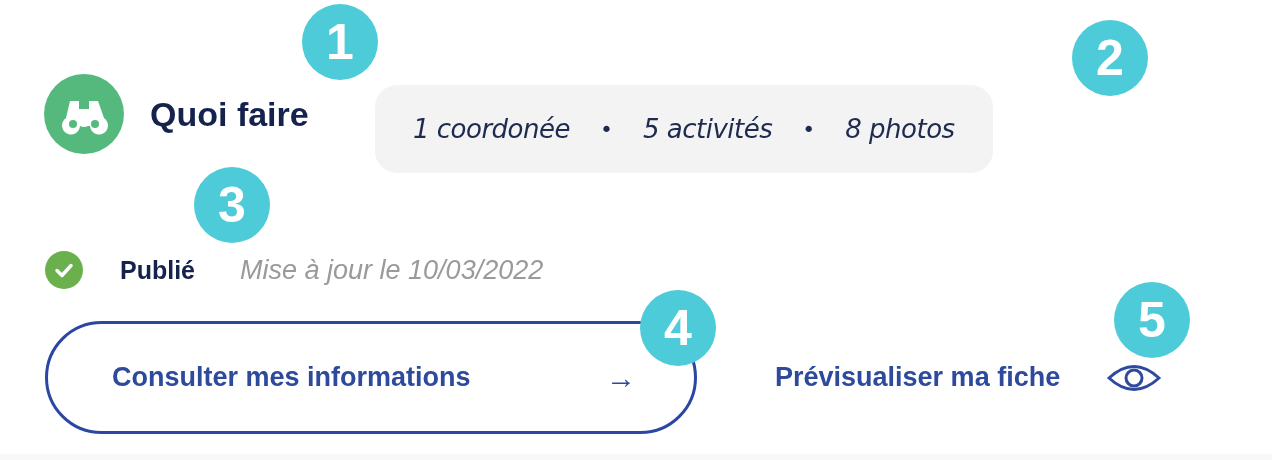 The width and height of the screenshot is (1272, 460). What do you see at coordinates (678, 328) in the screenshot?
I see `callout-number: 4` at bounding box center [678, 328].